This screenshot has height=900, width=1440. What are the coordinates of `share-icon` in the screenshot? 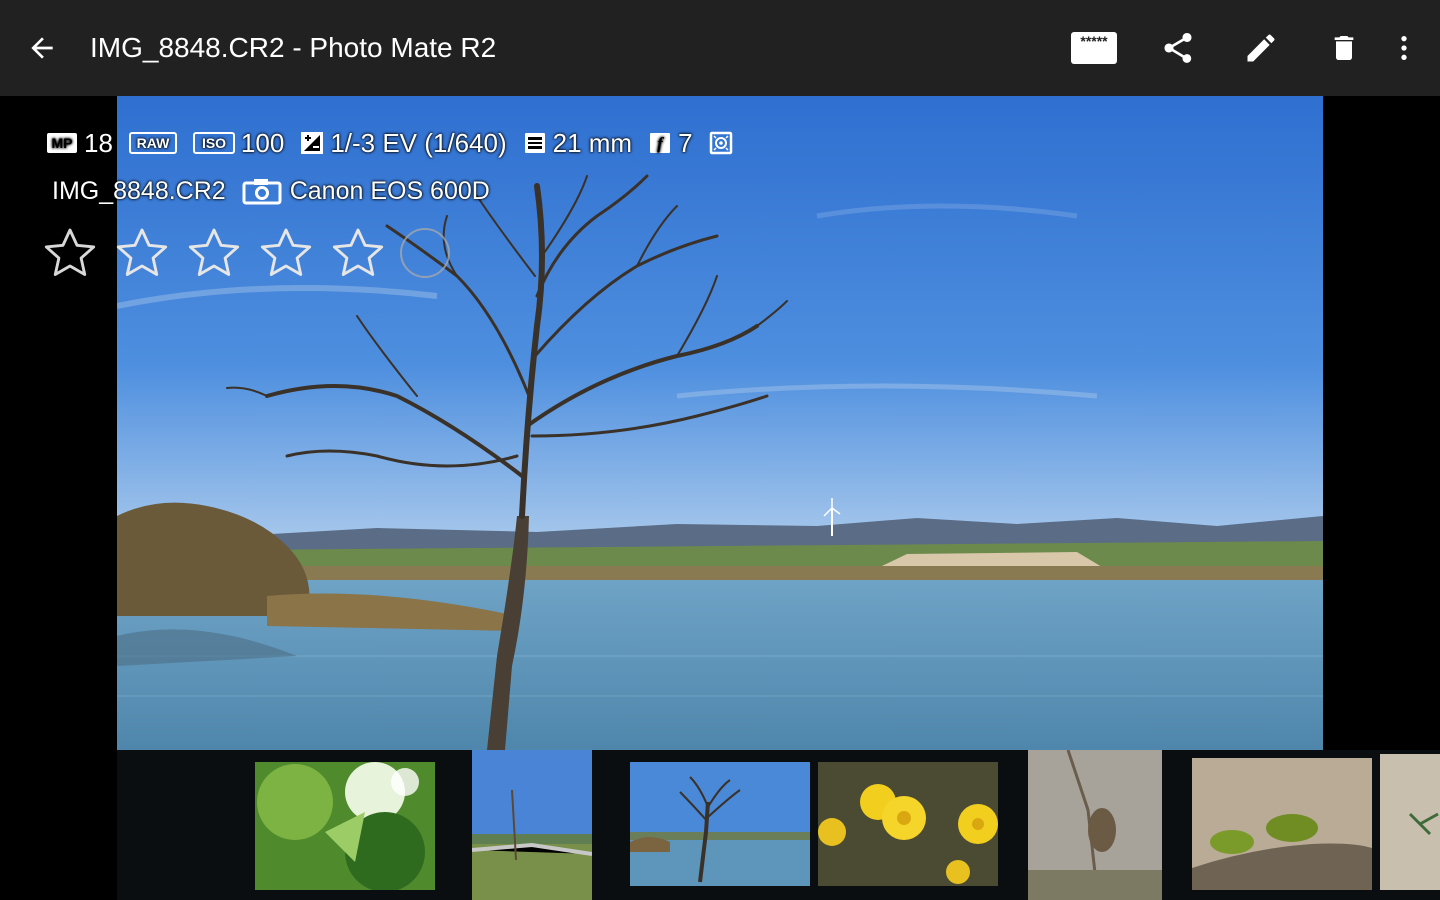 It's located at (1178, 48).